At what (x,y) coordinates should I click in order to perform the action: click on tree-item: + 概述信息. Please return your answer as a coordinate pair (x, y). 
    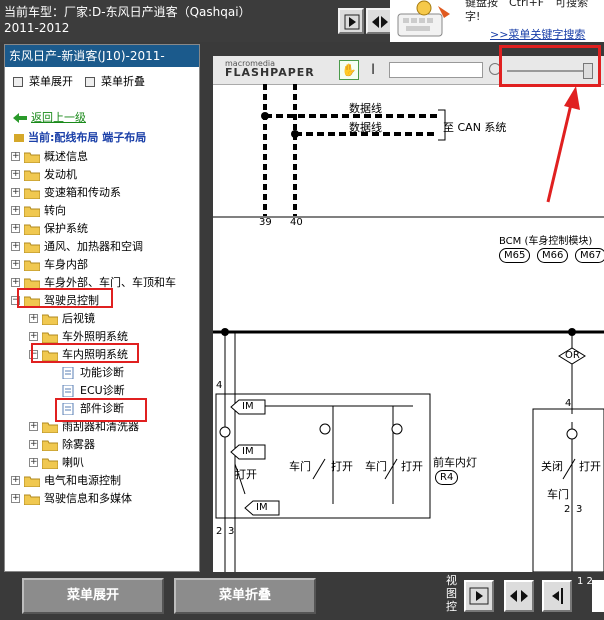
    Looking at the image, I should click on (102, 157).